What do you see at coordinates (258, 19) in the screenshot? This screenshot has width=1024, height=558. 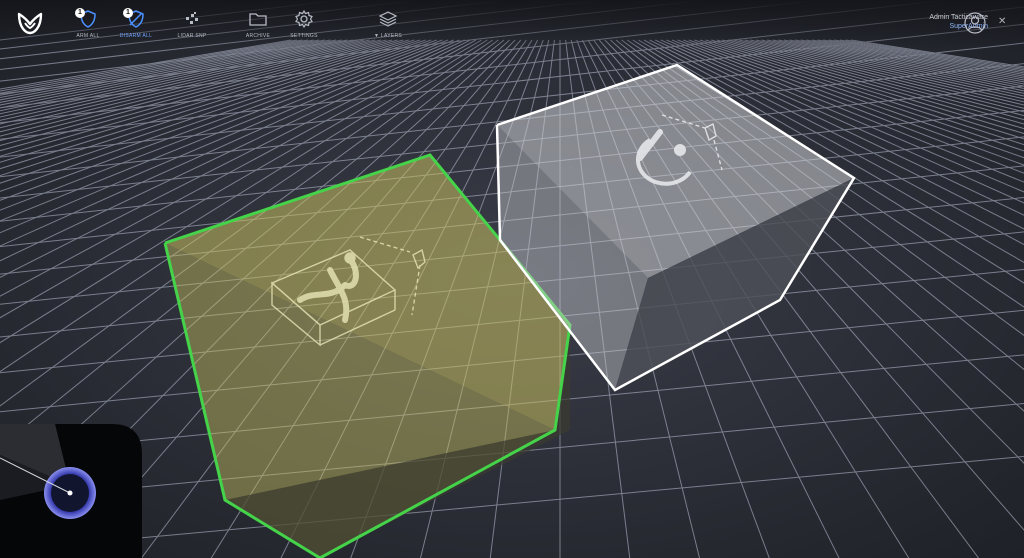 I see `folder-icon` at bounding box center [258, 19].